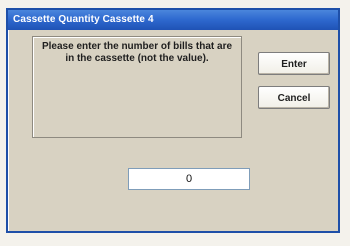  Describe the element at coordinates (294, 63) in the screenshot. I see `enter-button: Enter` at that location.